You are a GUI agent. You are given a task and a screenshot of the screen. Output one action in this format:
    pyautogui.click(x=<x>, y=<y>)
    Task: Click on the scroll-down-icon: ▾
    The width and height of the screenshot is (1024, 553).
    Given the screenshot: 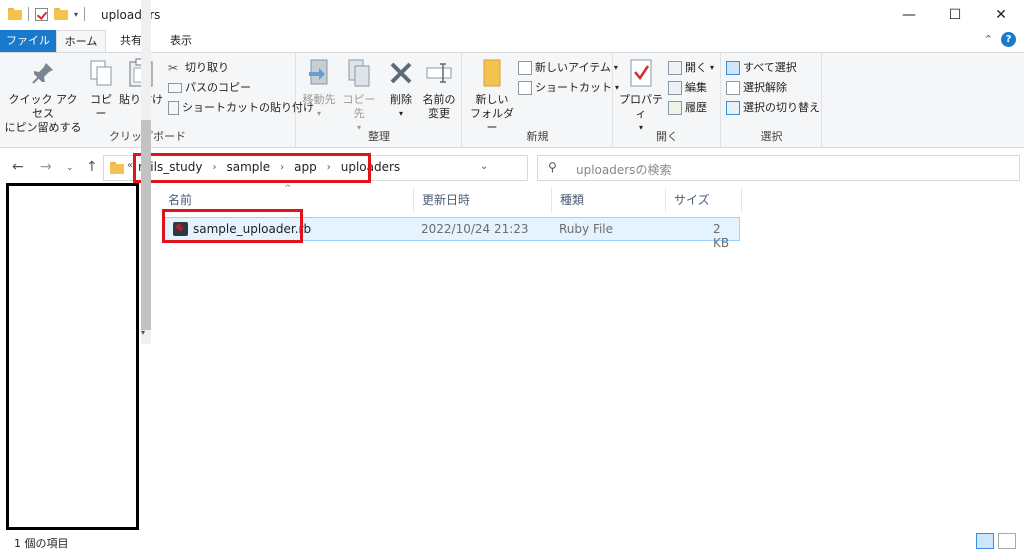 What is the action you would take?
    pyautogui.click(x=143, y=332)
    